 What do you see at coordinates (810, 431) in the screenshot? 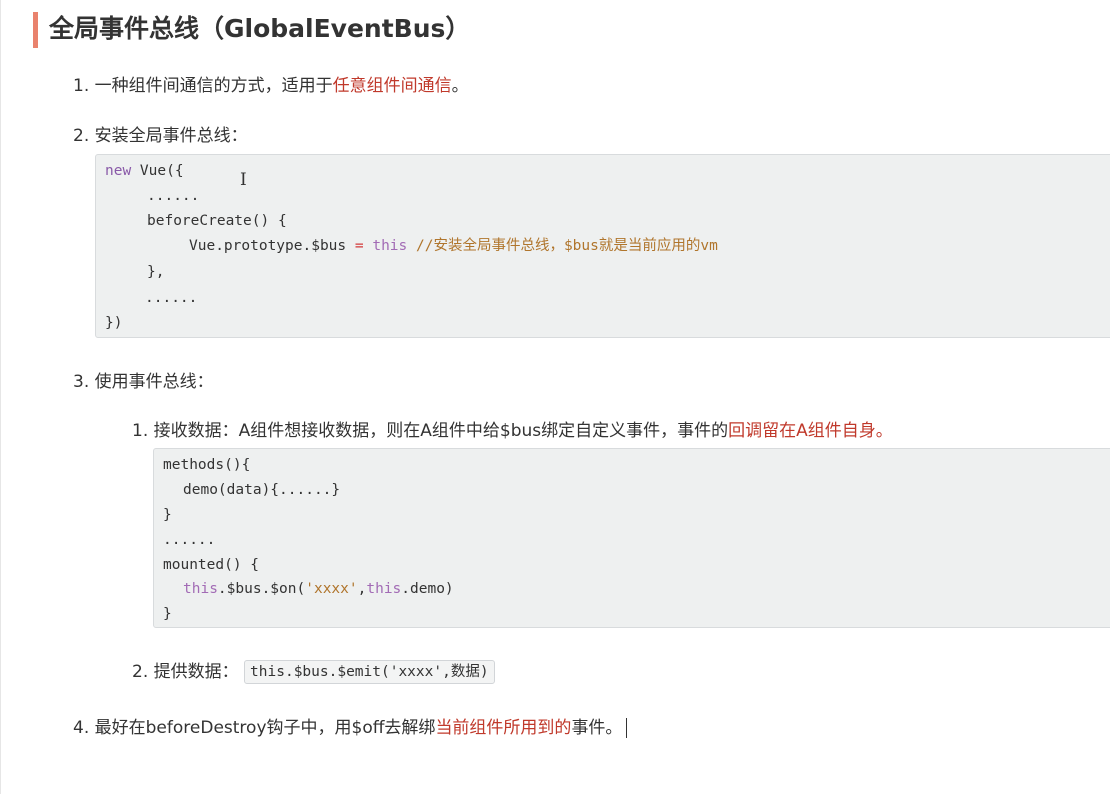
I see `highlight-text: 回调留在A组件自身。` at bounding box center [810, 431].